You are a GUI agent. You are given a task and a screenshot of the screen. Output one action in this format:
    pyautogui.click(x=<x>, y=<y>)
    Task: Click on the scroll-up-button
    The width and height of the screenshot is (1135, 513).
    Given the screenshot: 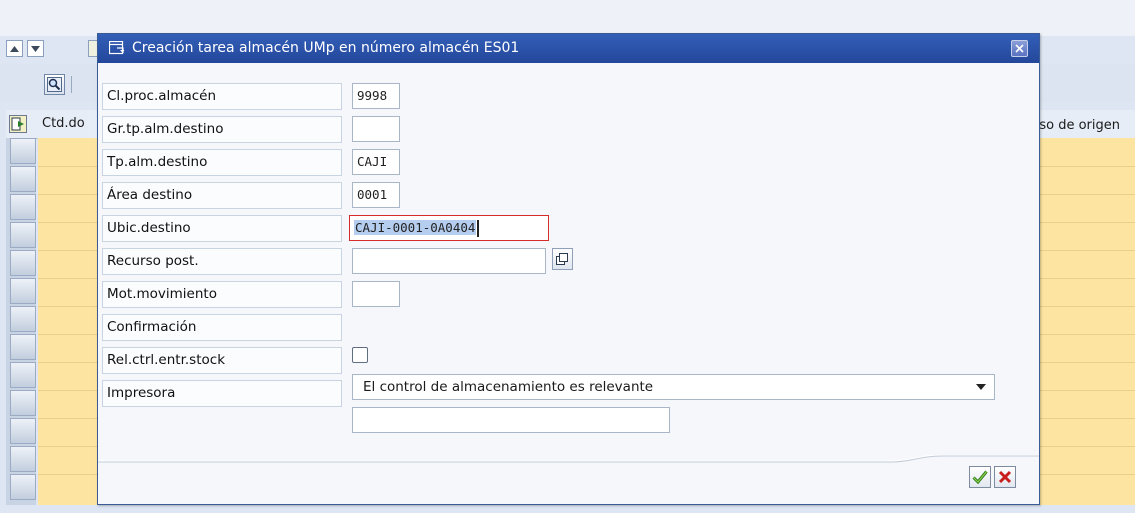 What is the action you would take?
    pyautogui.click(x=14, y=48)
    